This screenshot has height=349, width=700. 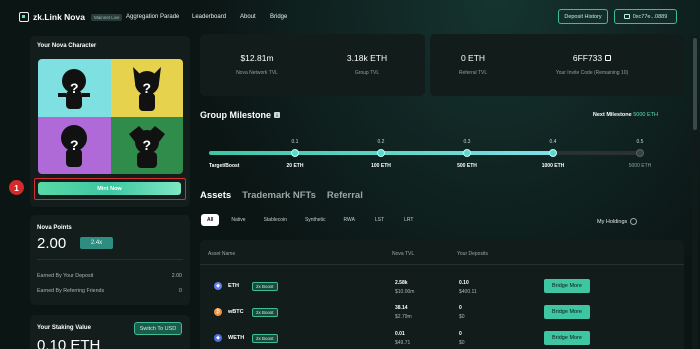 I want to click on filter-all: All, so click(x=210, y=220).